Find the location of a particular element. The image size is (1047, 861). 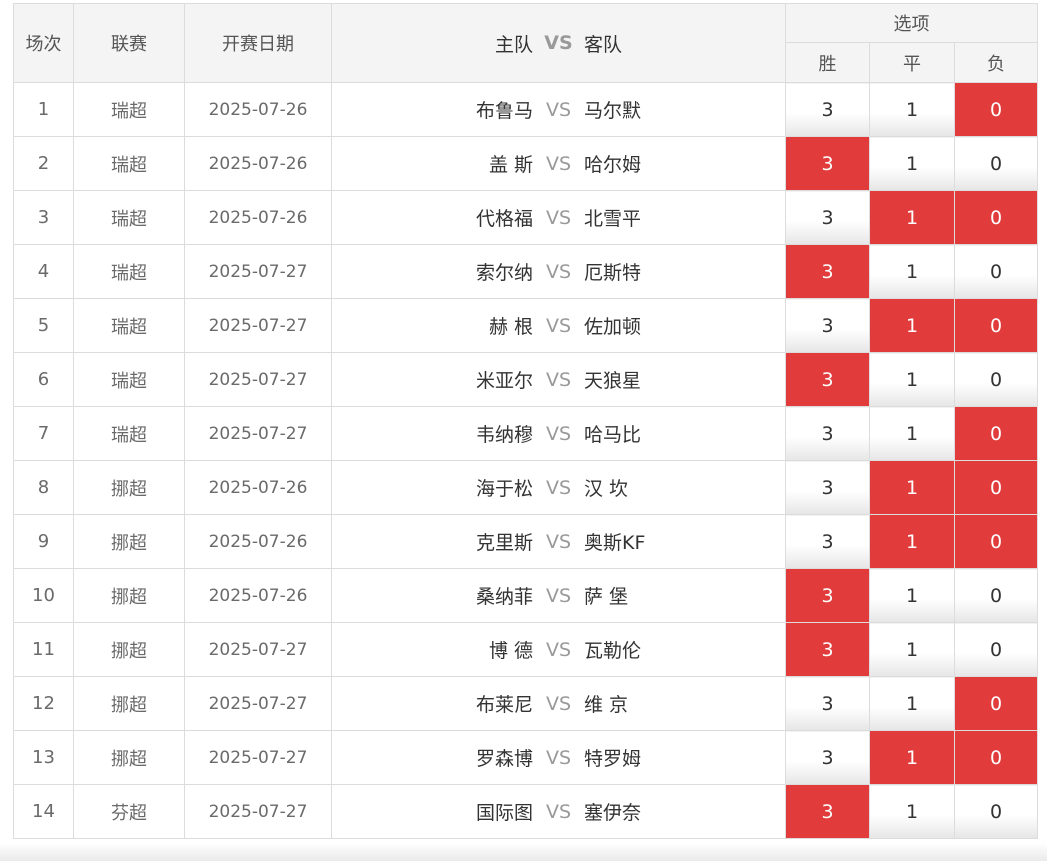

table-header: 场次 联赛 开赛日期 主队 VS 客队 选项 胜 平 负 is located at coordinates (530, 43).